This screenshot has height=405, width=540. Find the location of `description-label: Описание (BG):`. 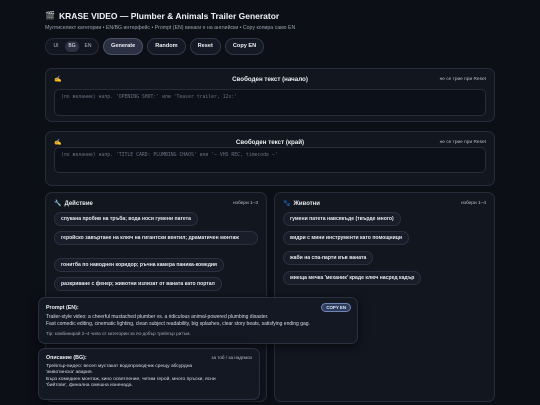

description-label: Описание (BG): is located at coordinates (66, 358).